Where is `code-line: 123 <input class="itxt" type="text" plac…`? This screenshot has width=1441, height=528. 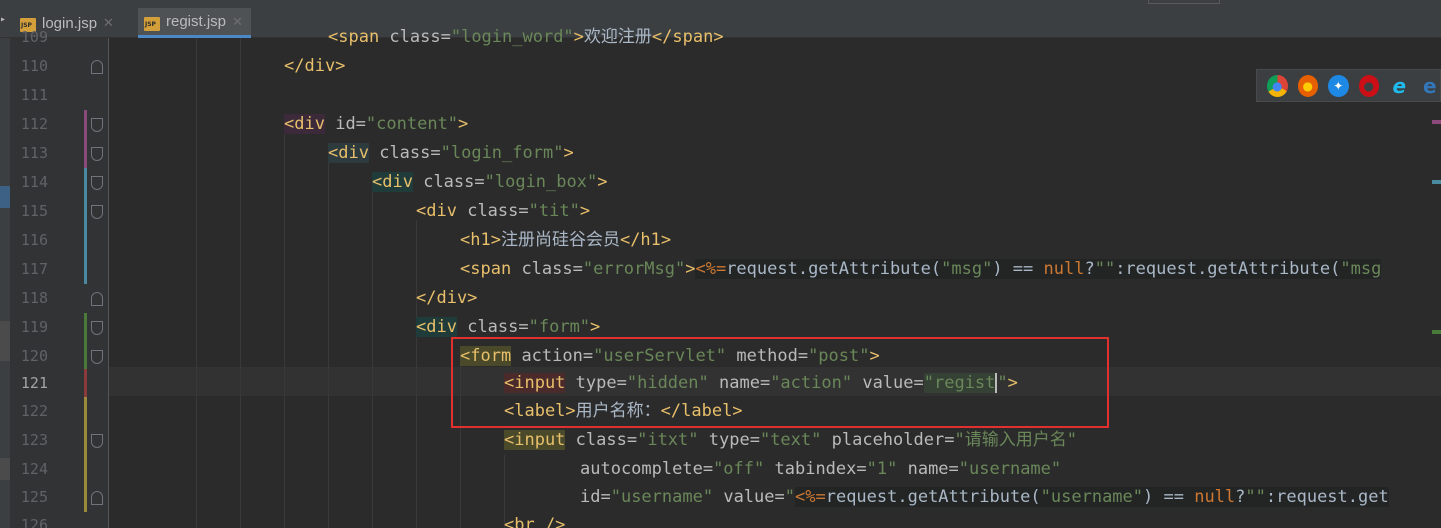
code-line: 123 <input class="itxt" type="text" plac… is located at coordinates (720, 440).